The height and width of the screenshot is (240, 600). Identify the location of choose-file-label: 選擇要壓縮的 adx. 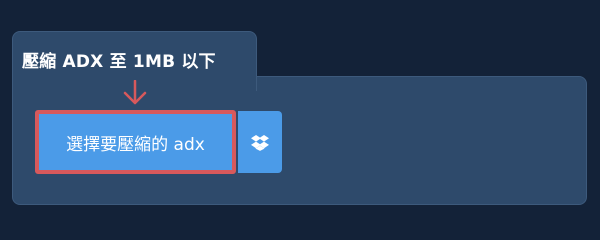
(135, 144).